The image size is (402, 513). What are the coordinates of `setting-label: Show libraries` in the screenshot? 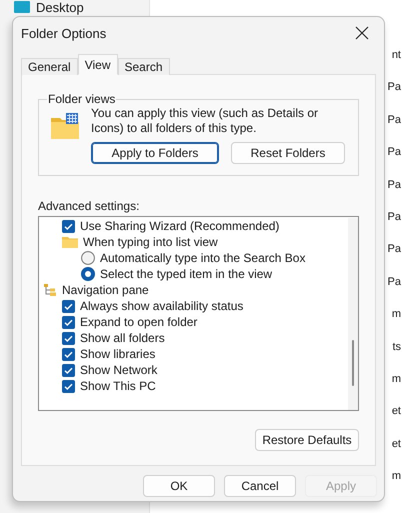 It's located at (118, 354).